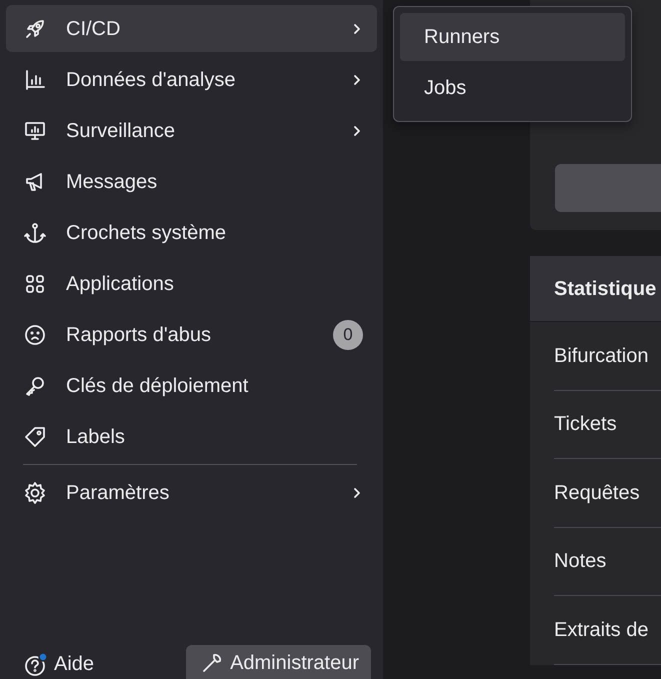  What do you see at coordinates (35, 334) in the screenshot?
I see `sad-face-icon` at bounding box center [35, 334].